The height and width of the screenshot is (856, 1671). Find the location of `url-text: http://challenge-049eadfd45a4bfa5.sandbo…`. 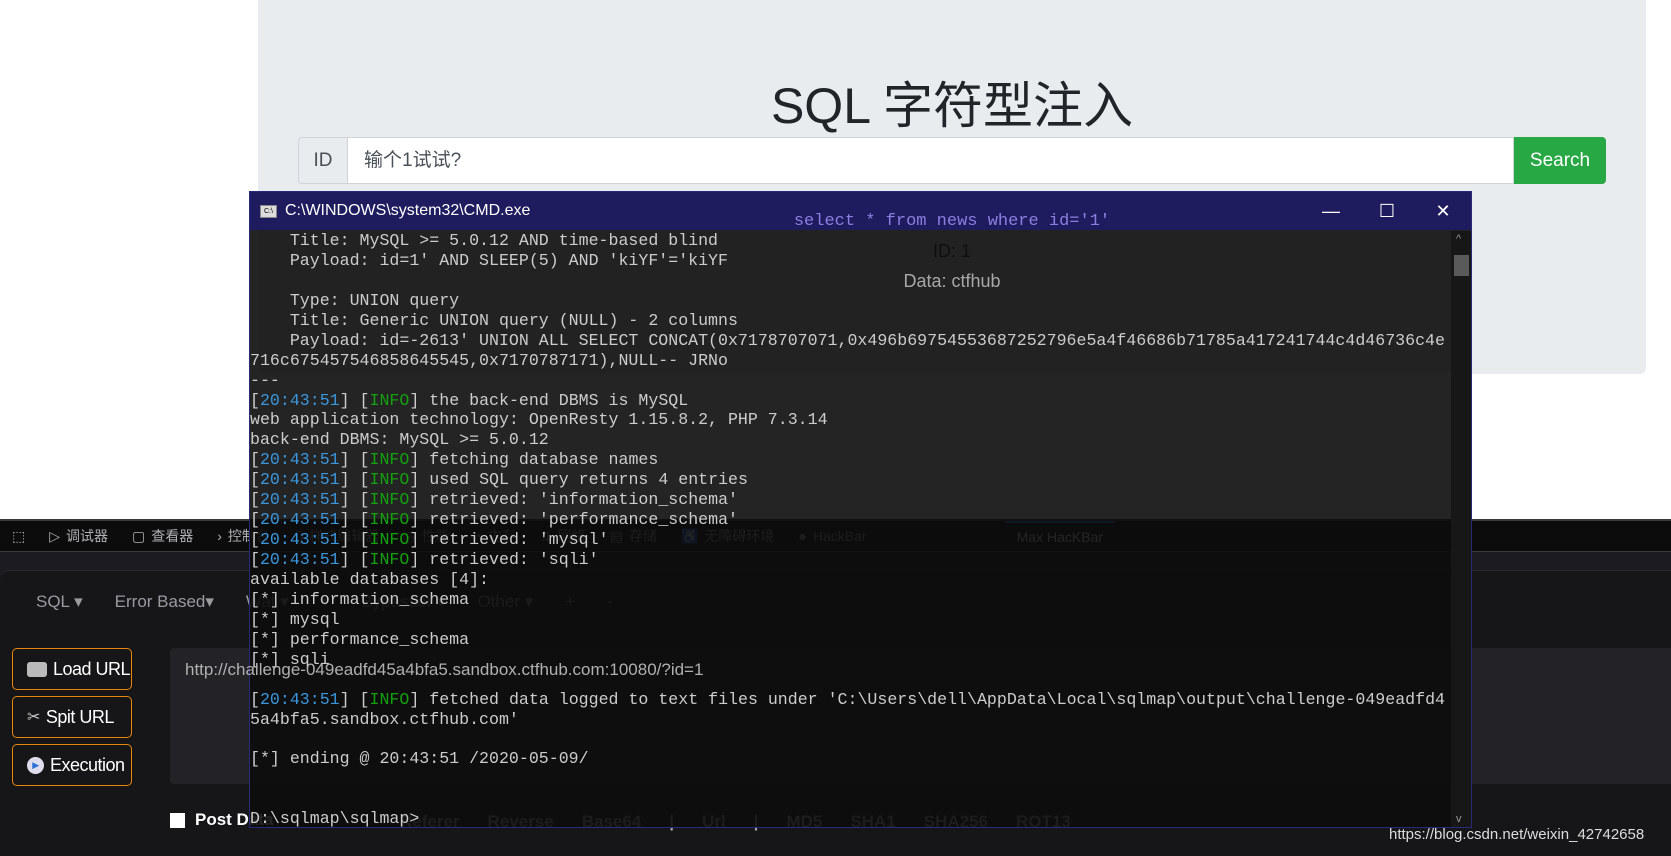

url-text: http://challenge-049eadfd45a4bfa5.sandbo… is located at coordinates (444, 670).